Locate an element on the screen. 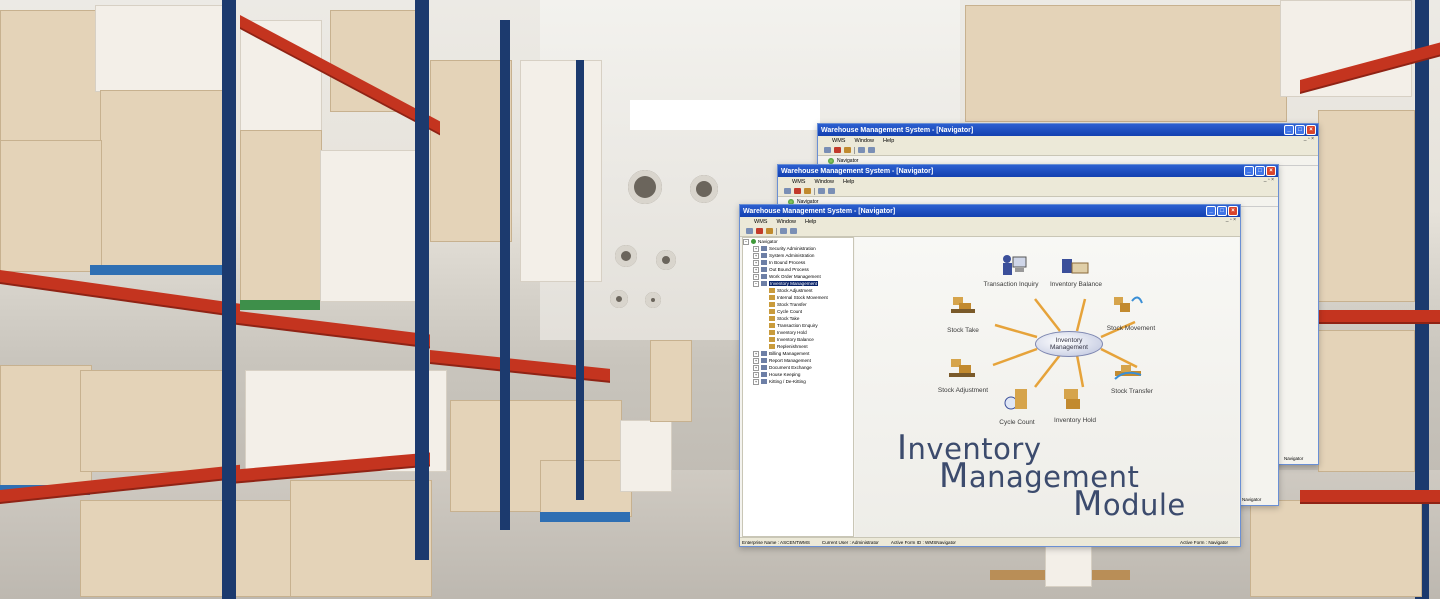 The width and height of the screenshot is (1440, 599). stock-take-label: Stock Take is located at coordinates (963, 330).